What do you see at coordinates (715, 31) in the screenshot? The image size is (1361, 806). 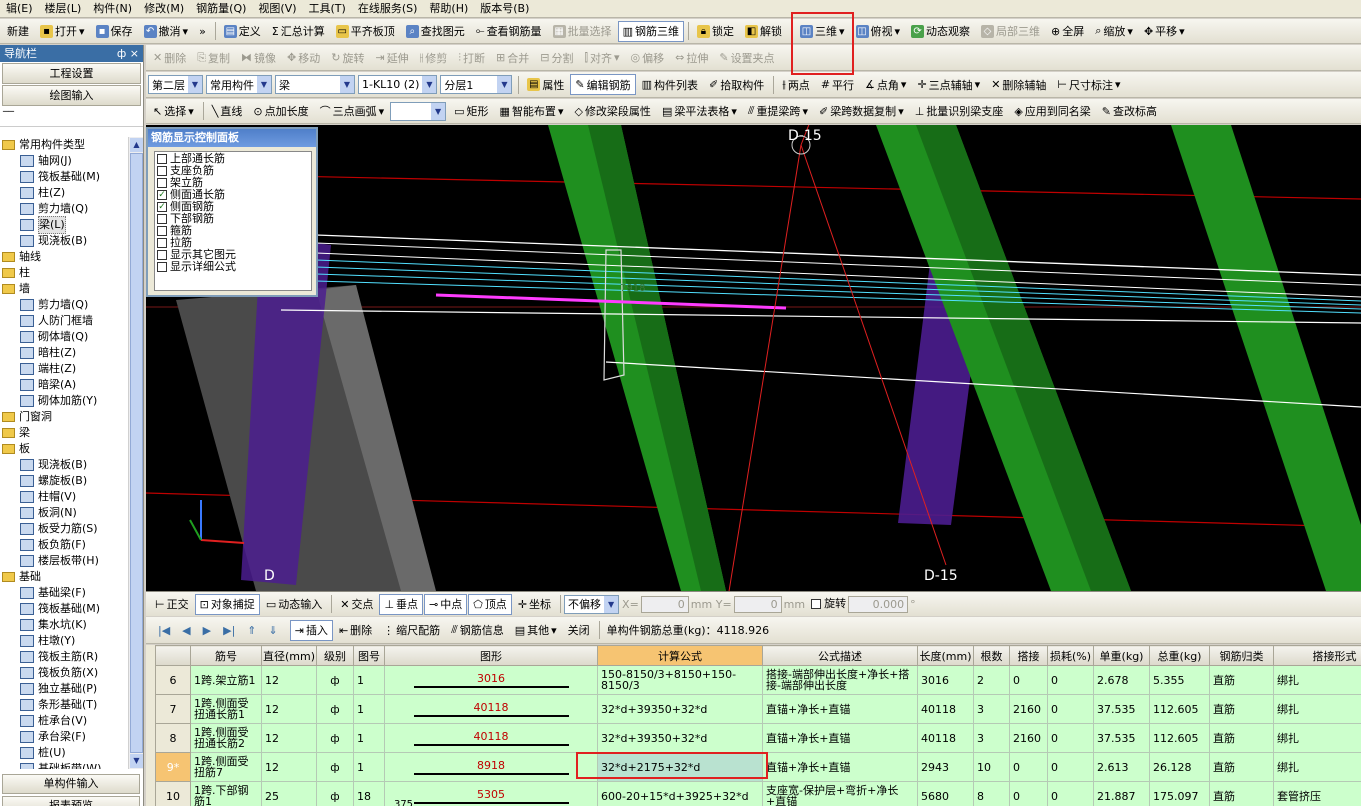 I see `lock-button: 🔒︎ 锁定` at bounding box center [715, 31].